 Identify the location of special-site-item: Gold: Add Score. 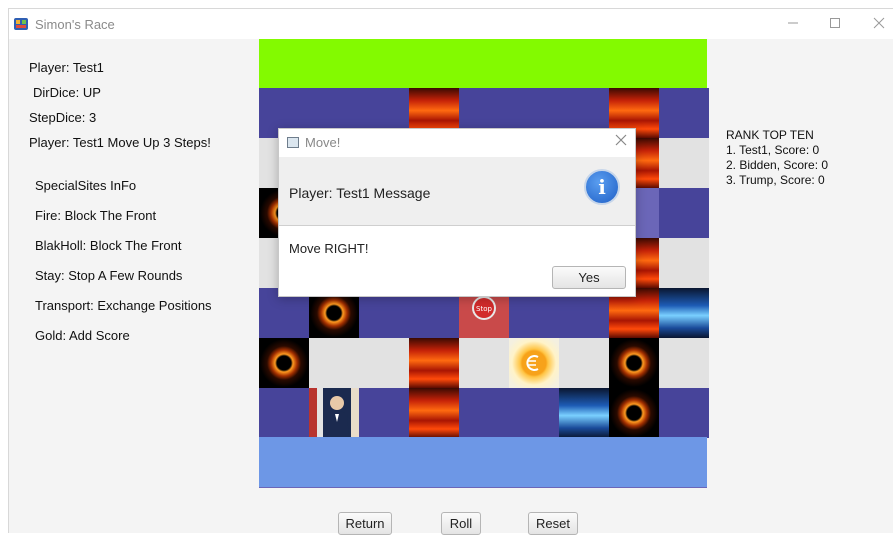
(82, 335).